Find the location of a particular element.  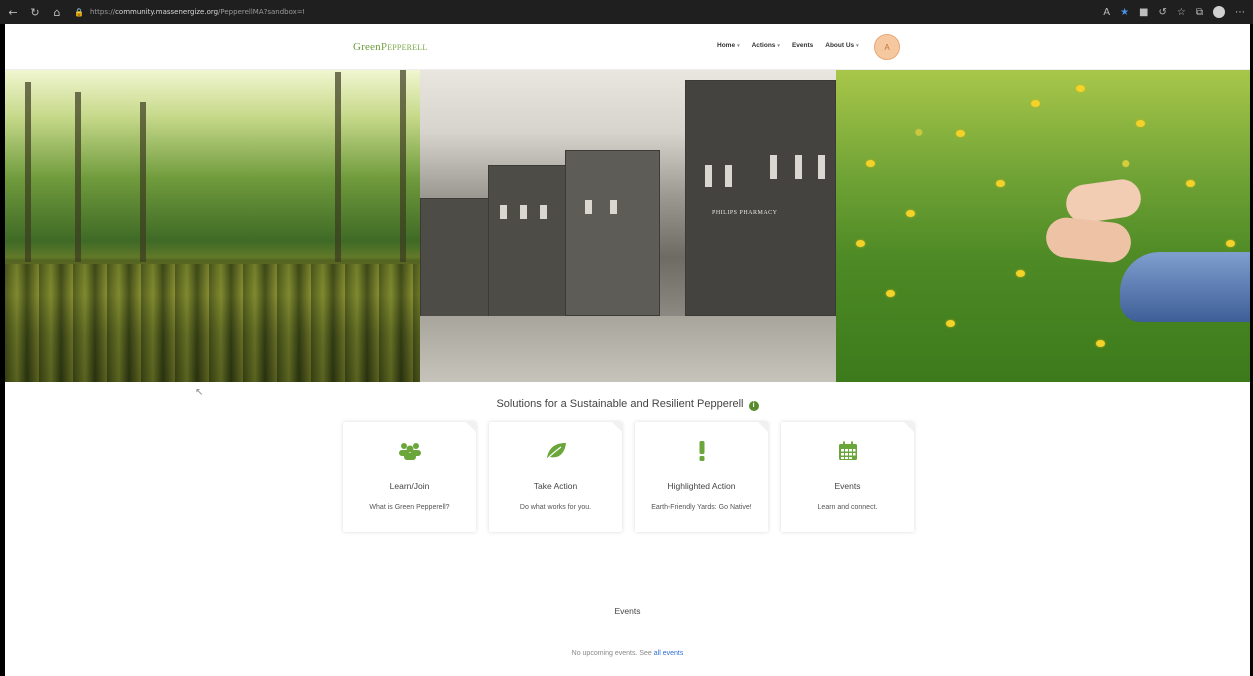

nav-actions: Actions ▾ is located at coordinates (766, 45).